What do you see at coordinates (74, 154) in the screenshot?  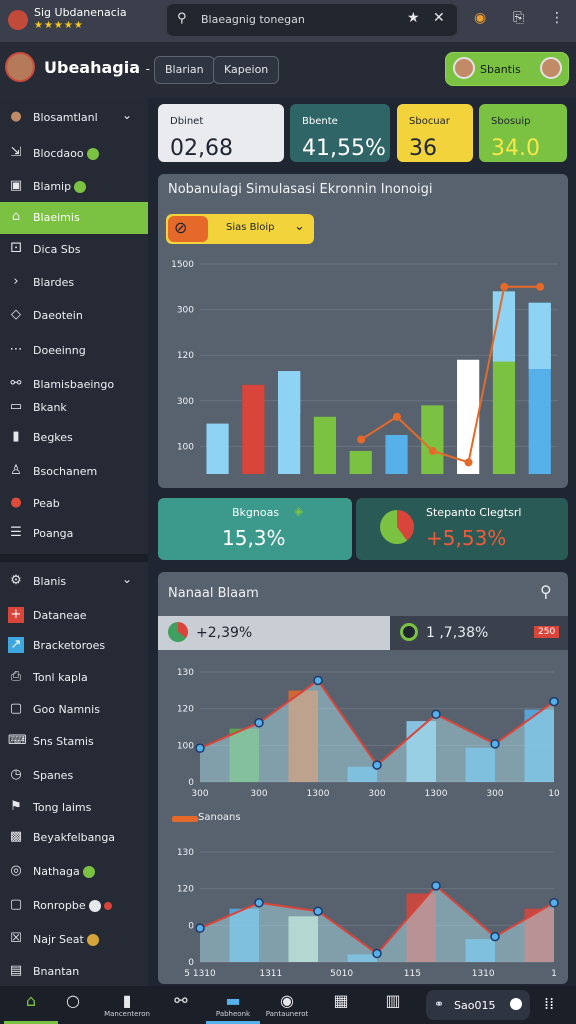 I see `sidebar-item-1: ⇲ Blocdaoo` at bounding box center [74, 154].